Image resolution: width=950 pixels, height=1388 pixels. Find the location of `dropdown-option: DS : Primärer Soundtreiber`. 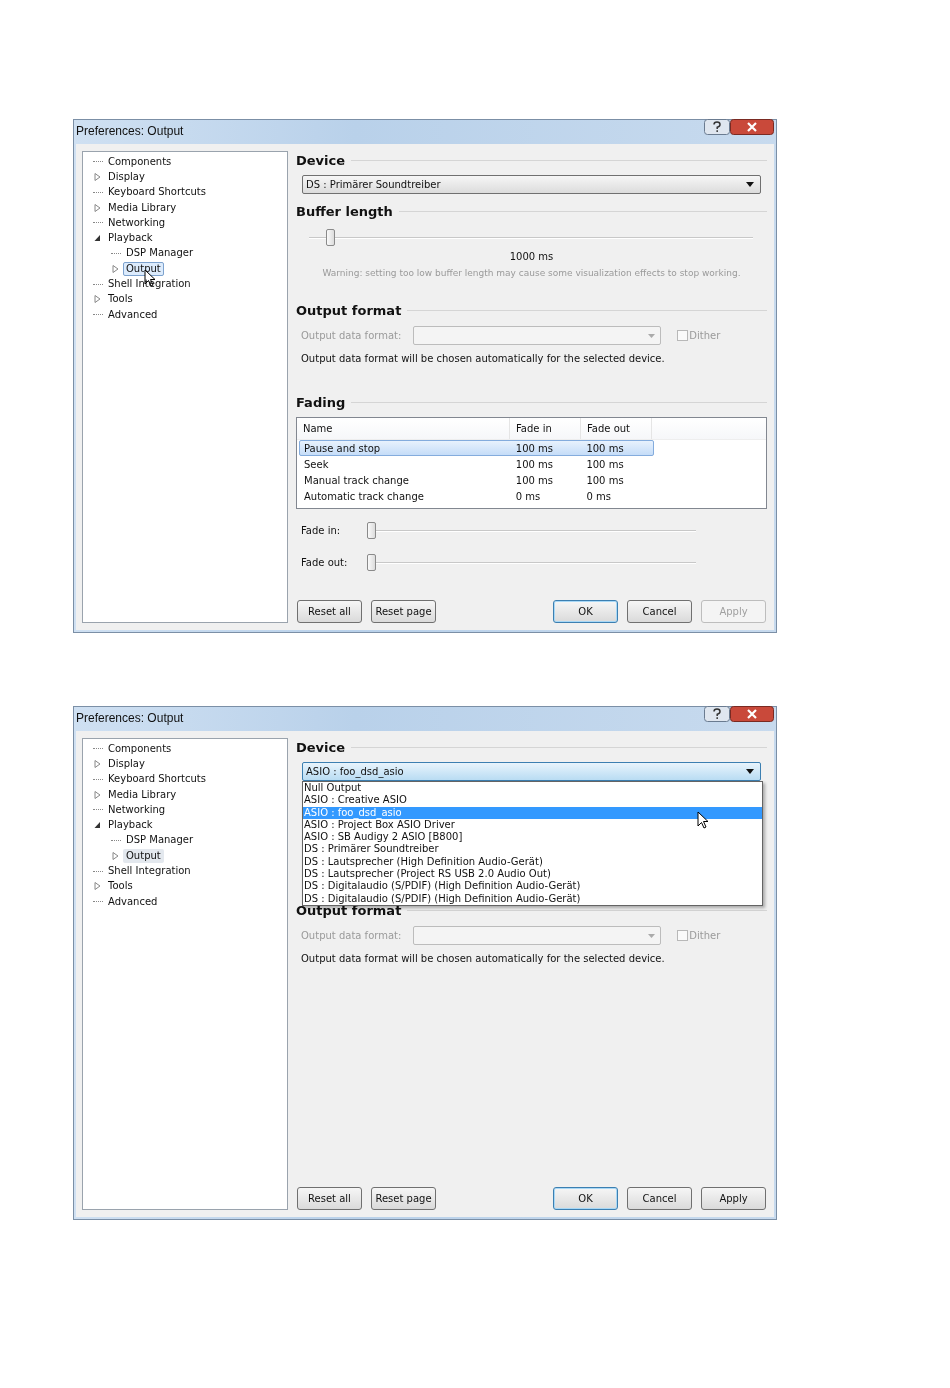

dropdown-option: DS : Primärer Soundtreiber is located at coordinates (532, 849).